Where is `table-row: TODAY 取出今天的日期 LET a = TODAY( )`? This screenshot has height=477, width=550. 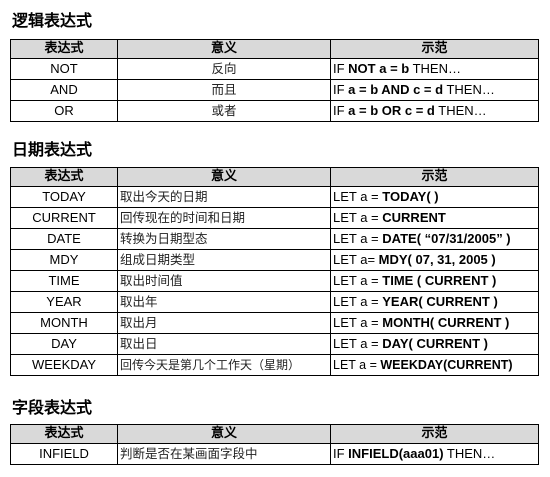
table-row: TODAY 取出今天的日期 LET a = TODAY( ) is located at coordinates (274, 197).